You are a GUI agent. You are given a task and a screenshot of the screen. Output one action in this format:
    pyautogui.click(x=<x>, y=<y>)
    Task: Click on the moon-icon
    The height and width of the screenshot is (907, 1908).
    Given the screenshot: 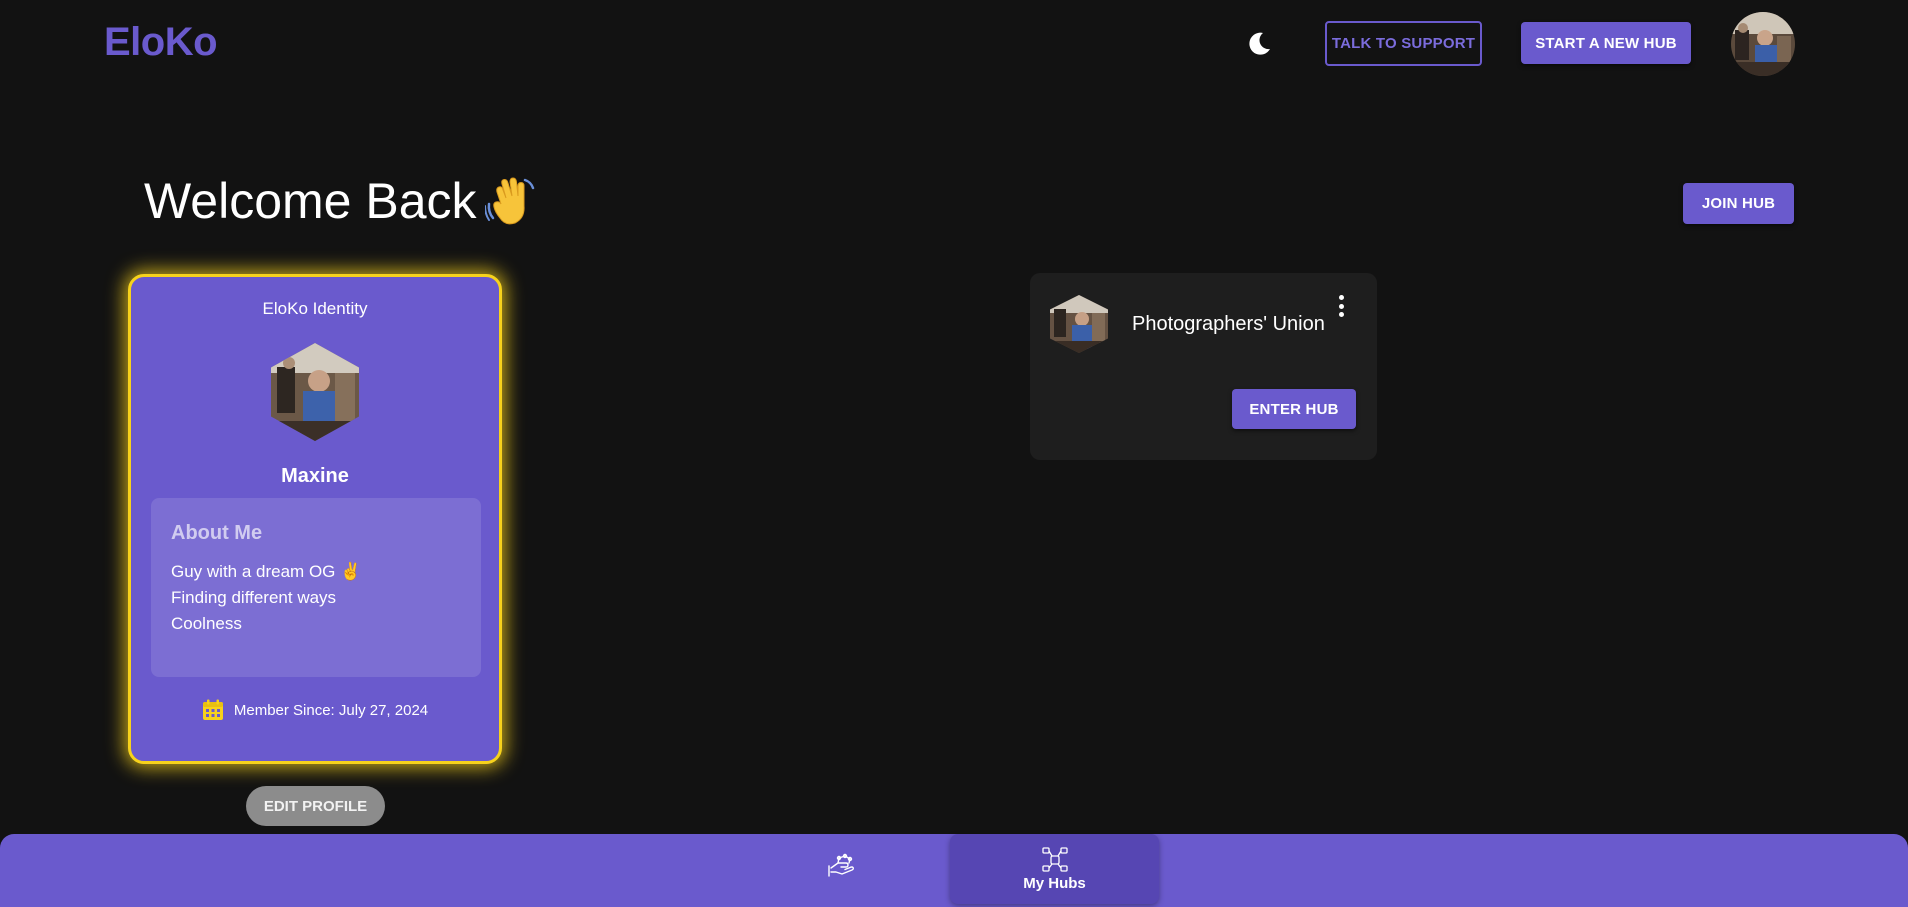 What is the action you would take?
    pyautogui.click(x=1259, y=43)
    